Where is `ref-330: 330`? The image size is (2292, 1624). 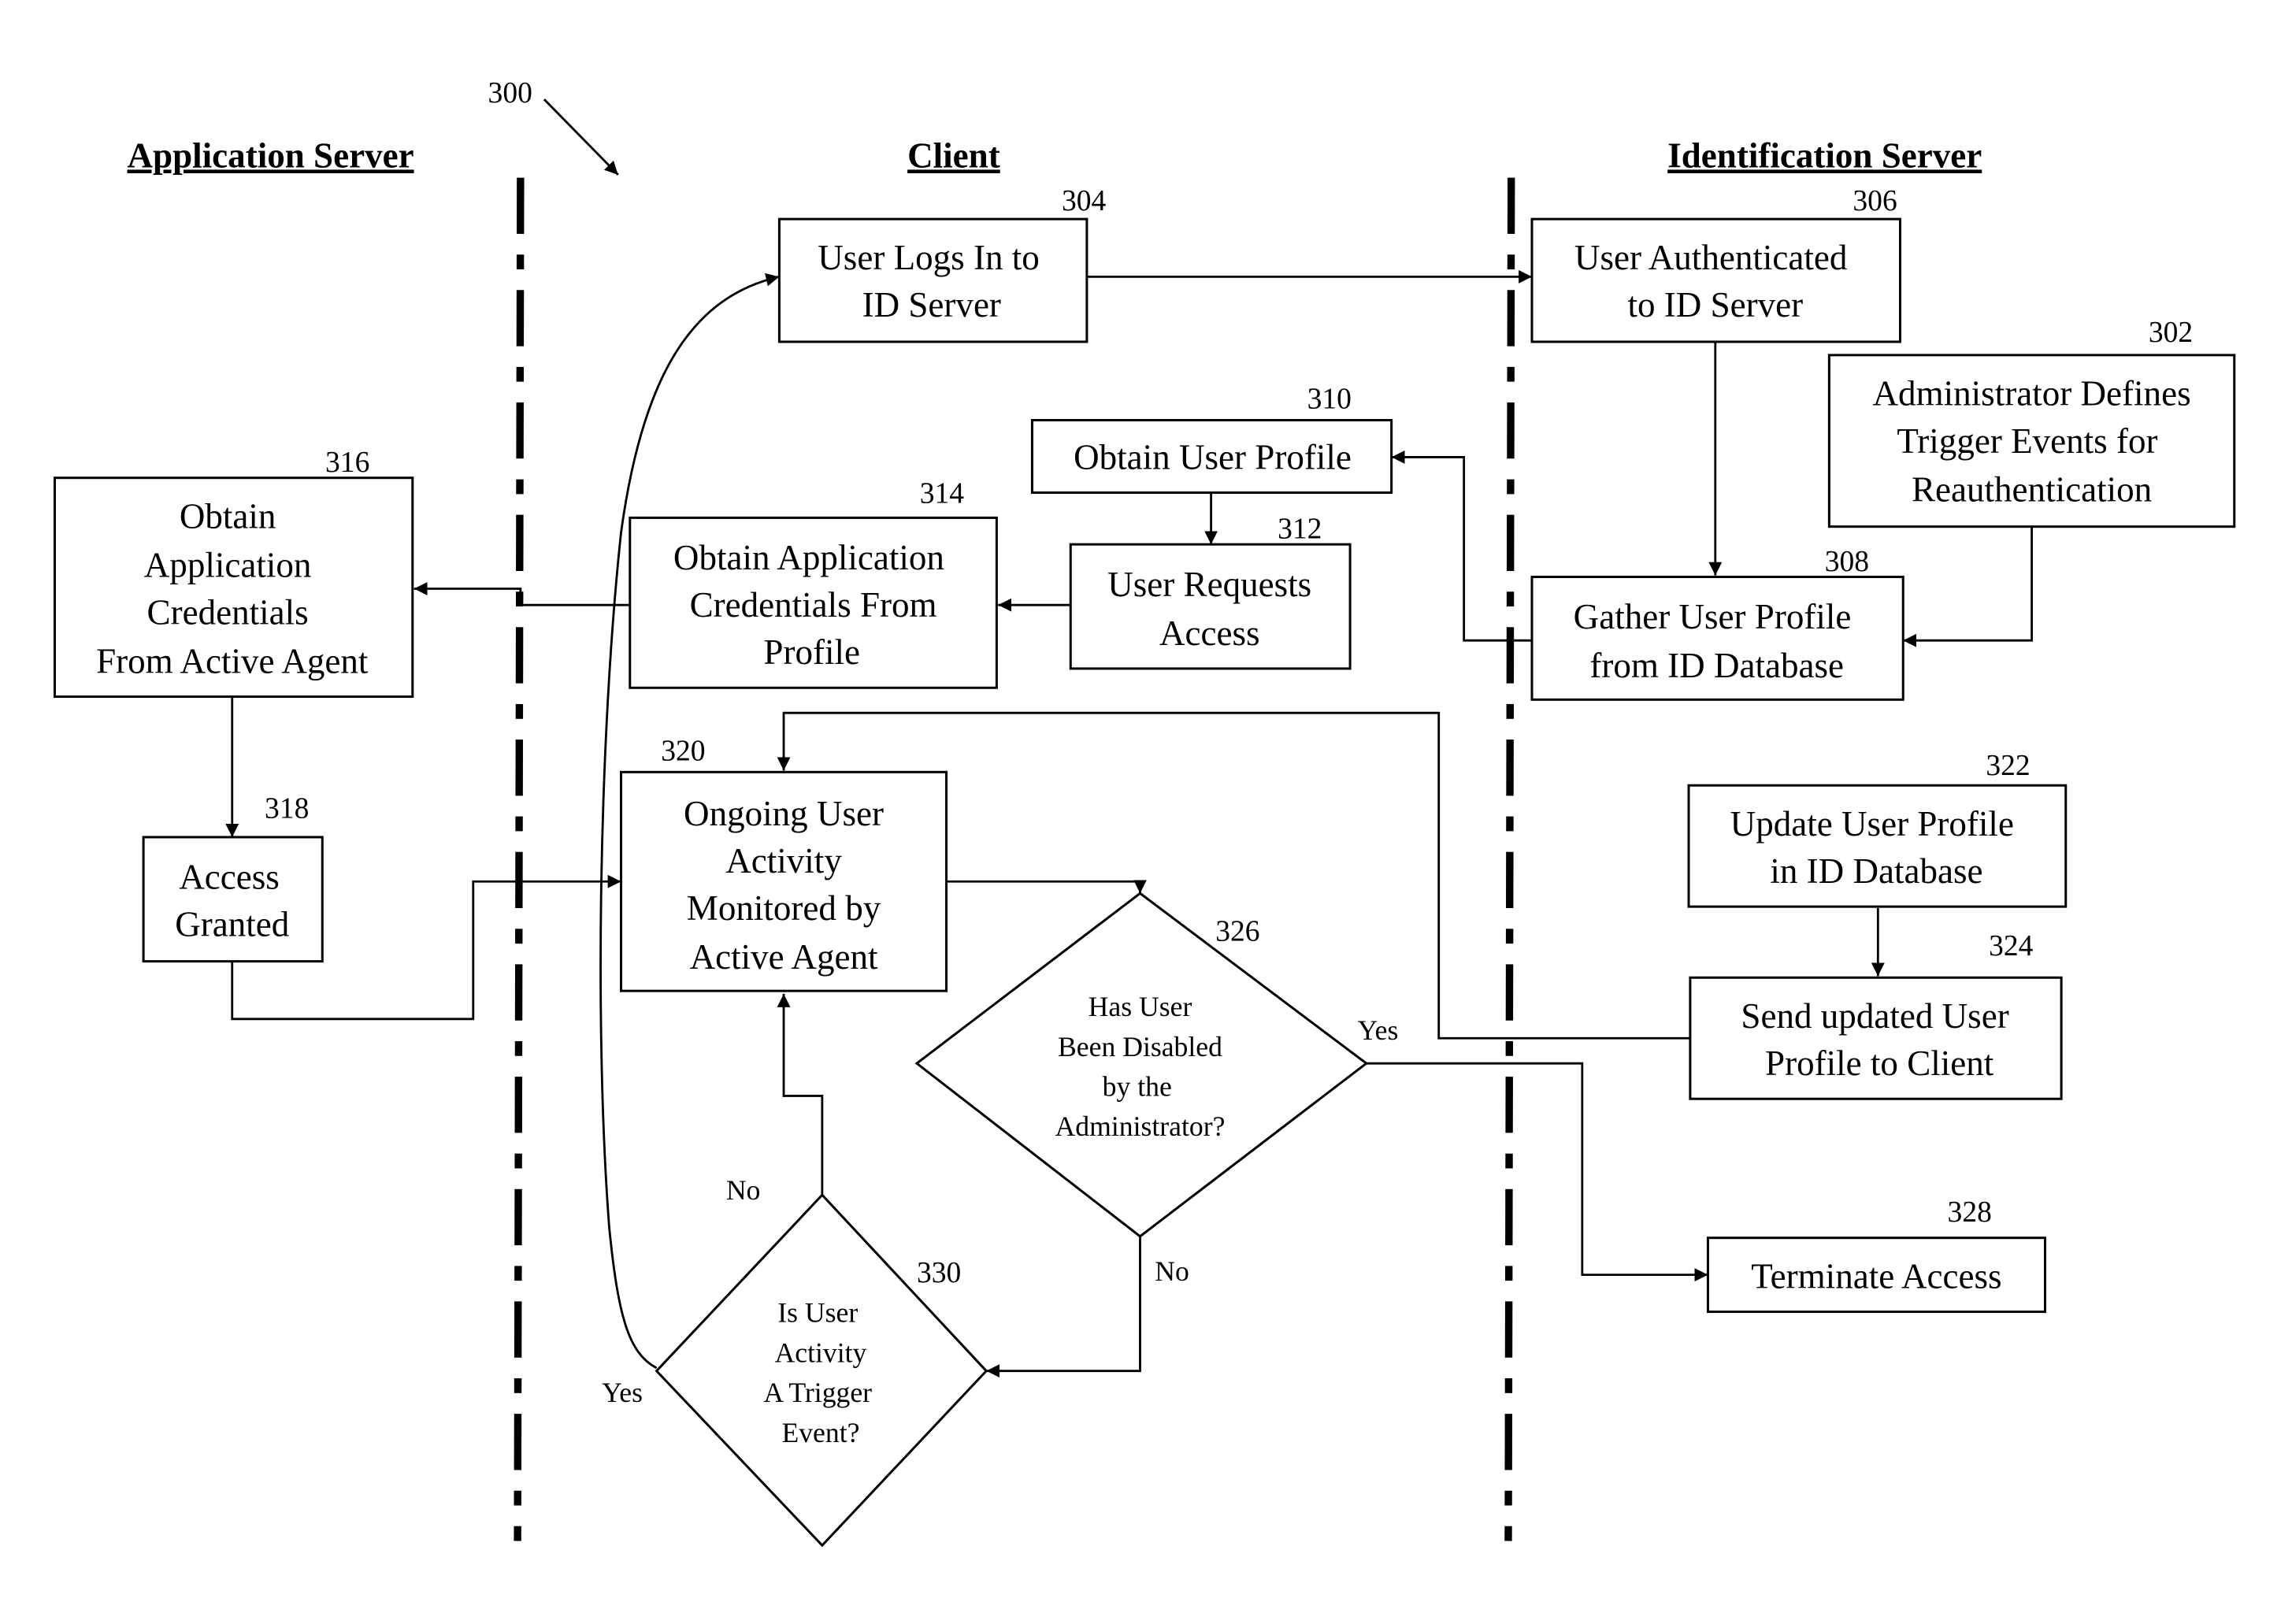
ref-330: 330 is located at coordinates (939, 1273).